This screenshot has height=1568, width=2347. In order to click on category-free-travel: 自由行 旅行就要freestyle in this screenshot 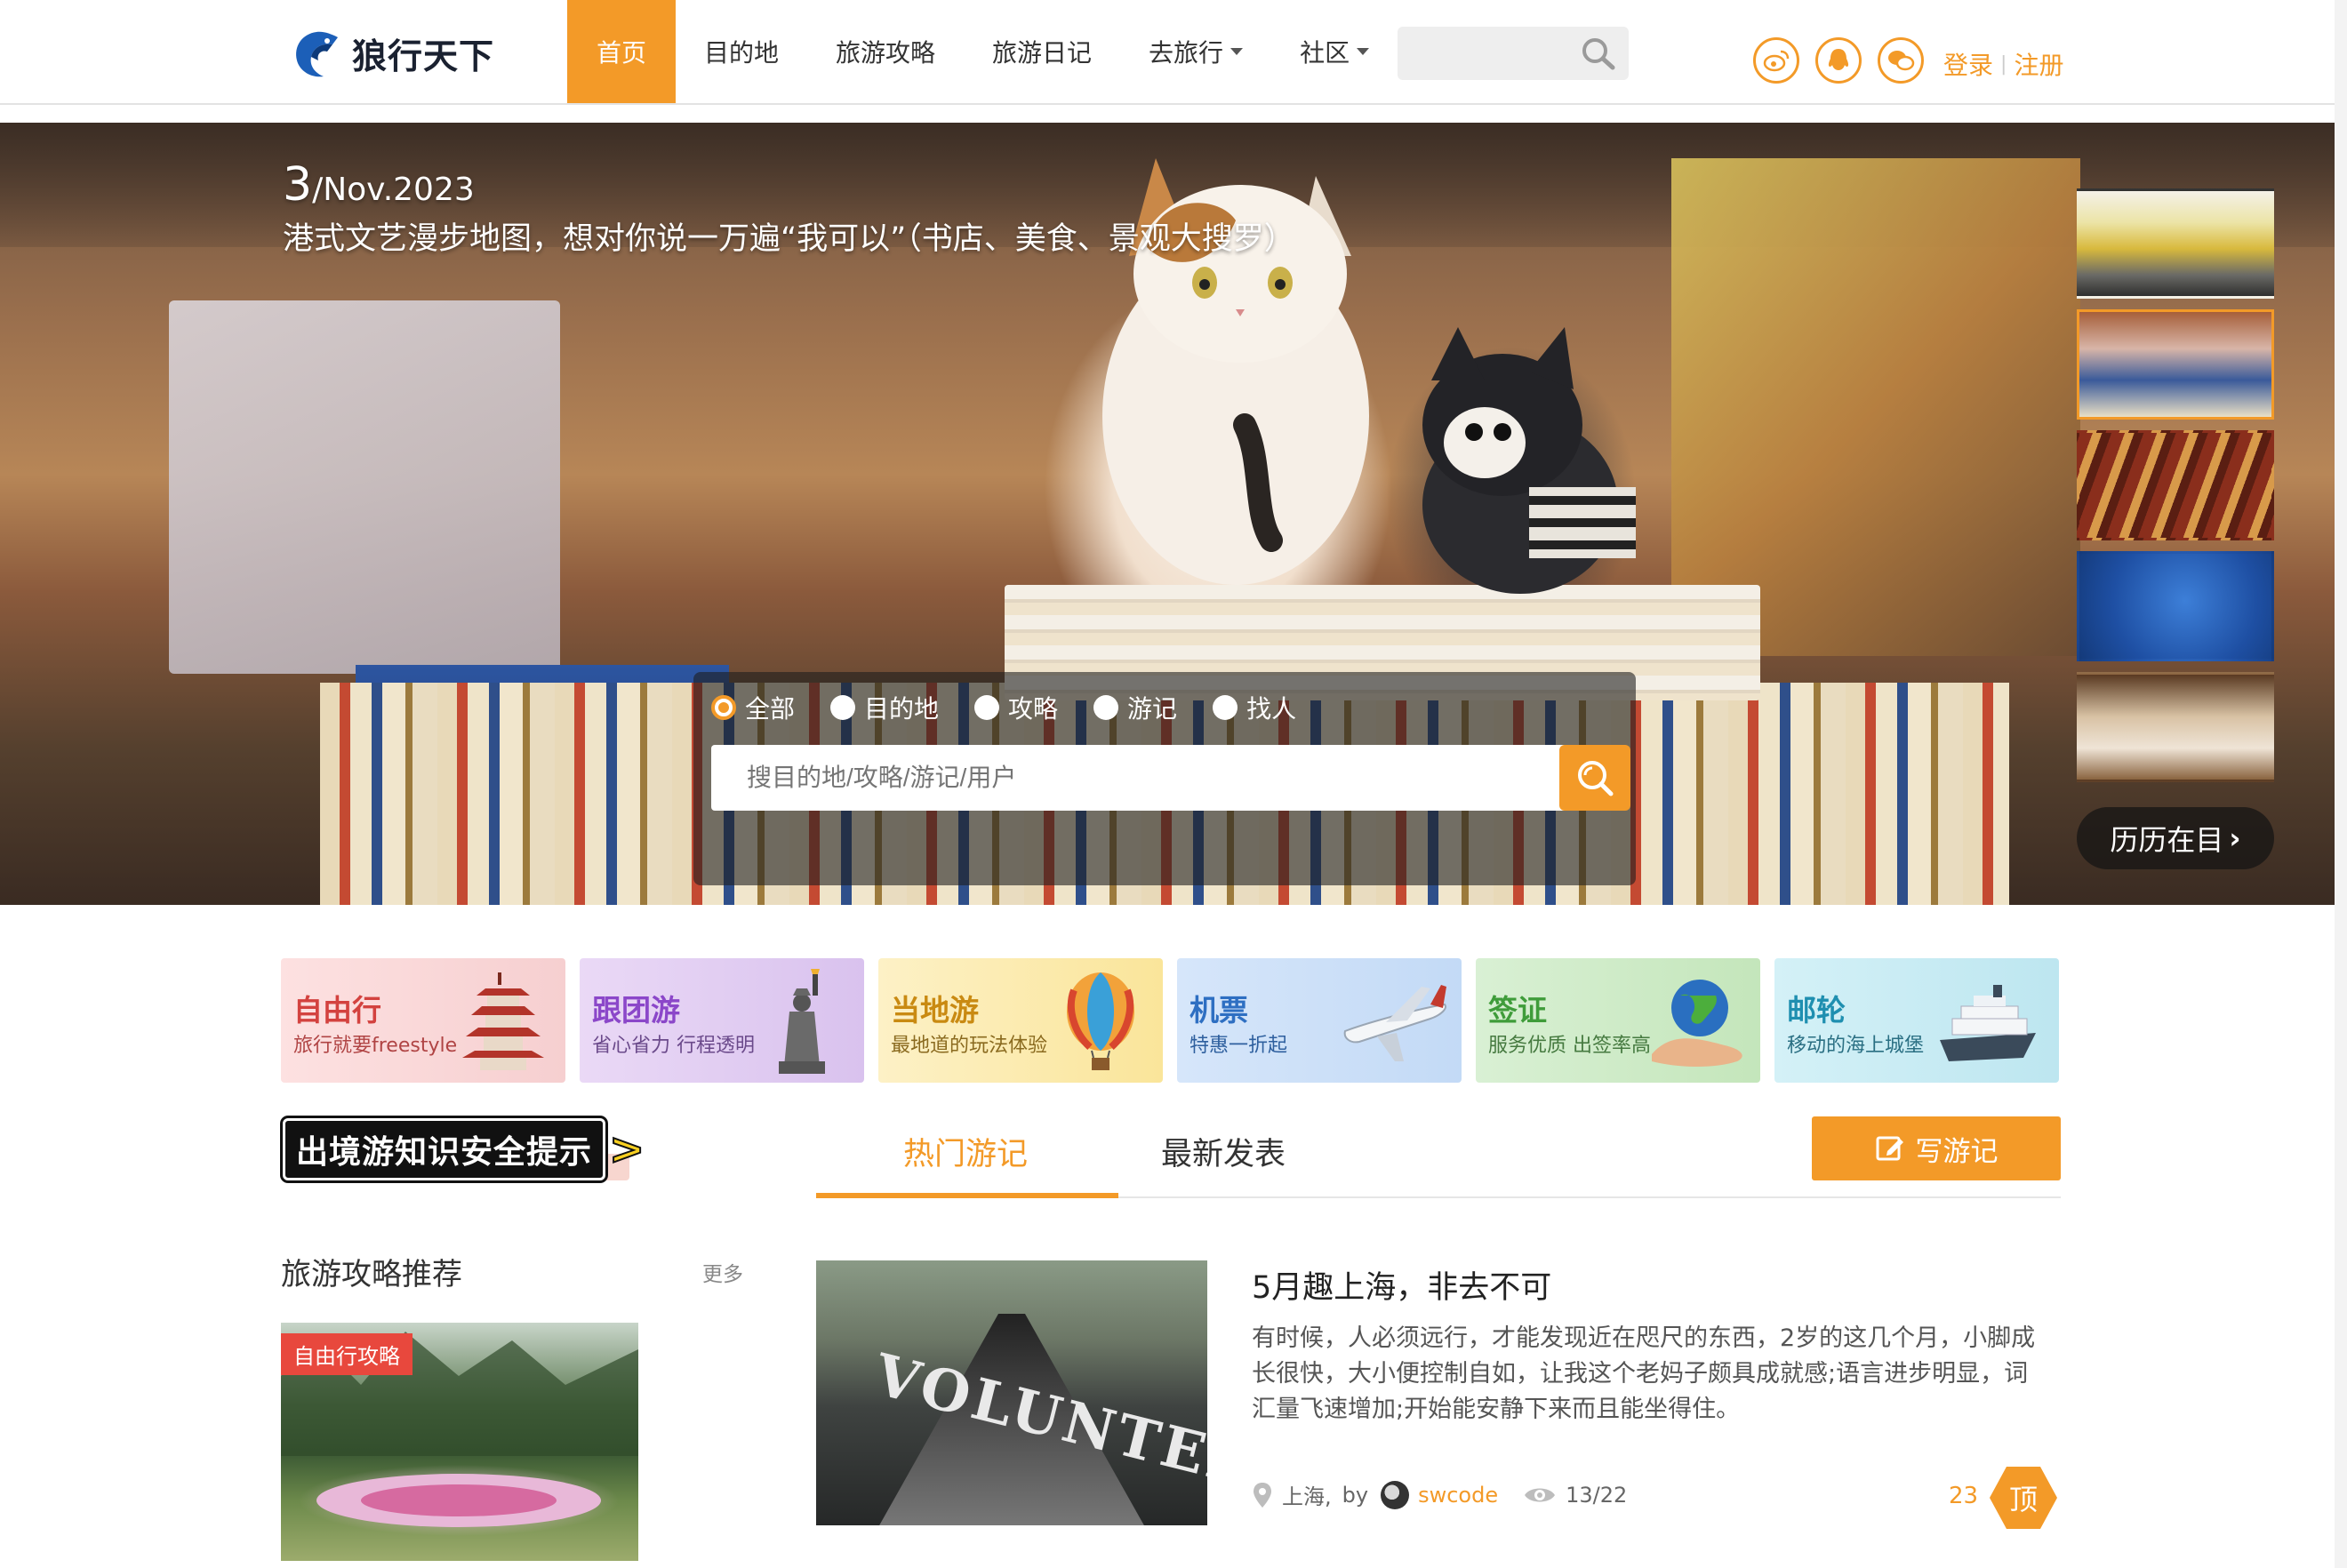, I will do `click(423, 1020)`.